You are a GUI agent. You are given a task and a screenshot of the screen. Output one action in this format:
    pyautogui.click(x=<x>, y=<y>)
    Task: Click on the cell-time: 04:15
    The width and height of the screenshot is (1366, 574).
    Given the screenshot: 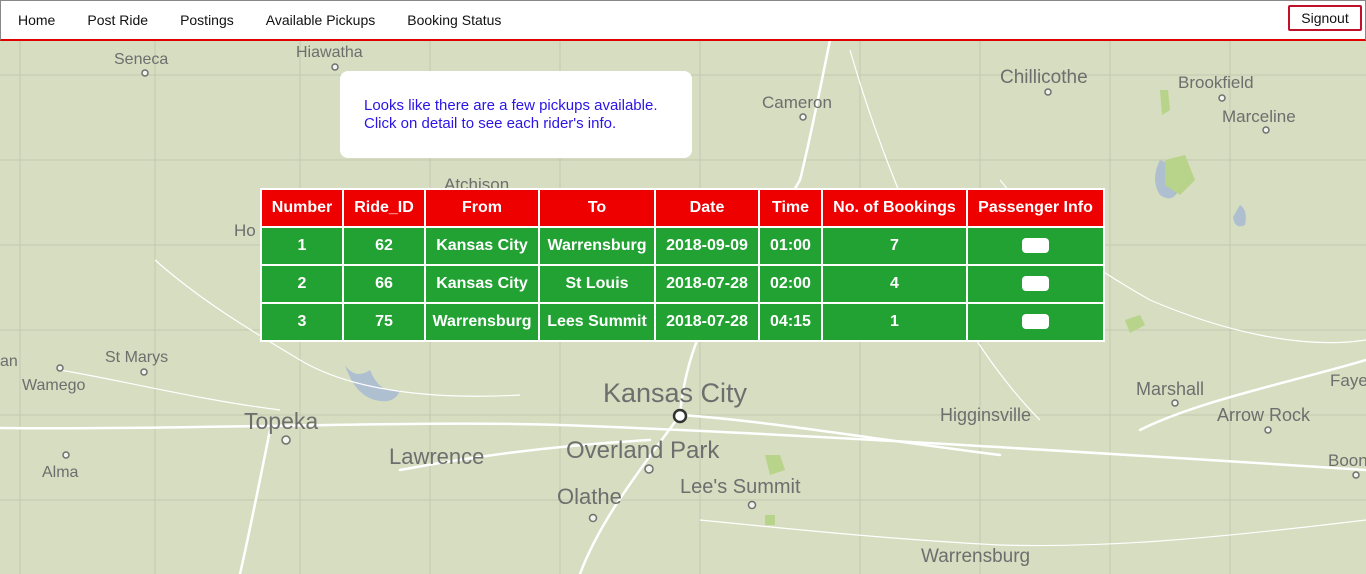 What is the action you would take?
    pyautogui.click(x=790, y=322)
    